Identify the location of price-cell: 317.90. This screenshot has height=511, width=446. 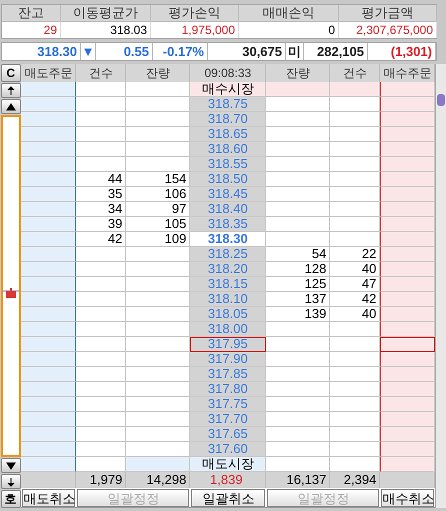
(228, 359).